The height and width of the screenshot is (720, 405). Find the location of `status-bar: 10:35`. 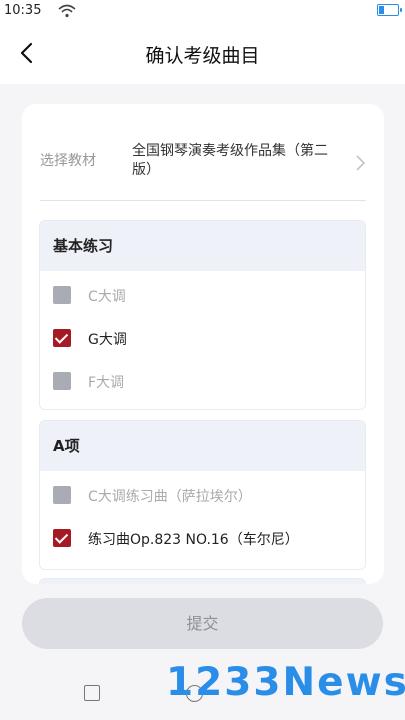

status-bar: 10:35 is located at coordinates (202, 11).